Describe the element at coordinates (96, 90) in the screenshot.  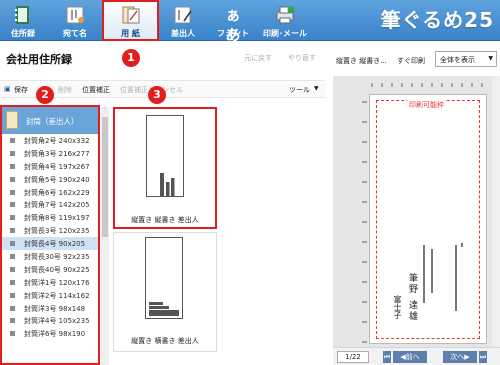
I see `position-adjust-button: 位置補正` at that location.